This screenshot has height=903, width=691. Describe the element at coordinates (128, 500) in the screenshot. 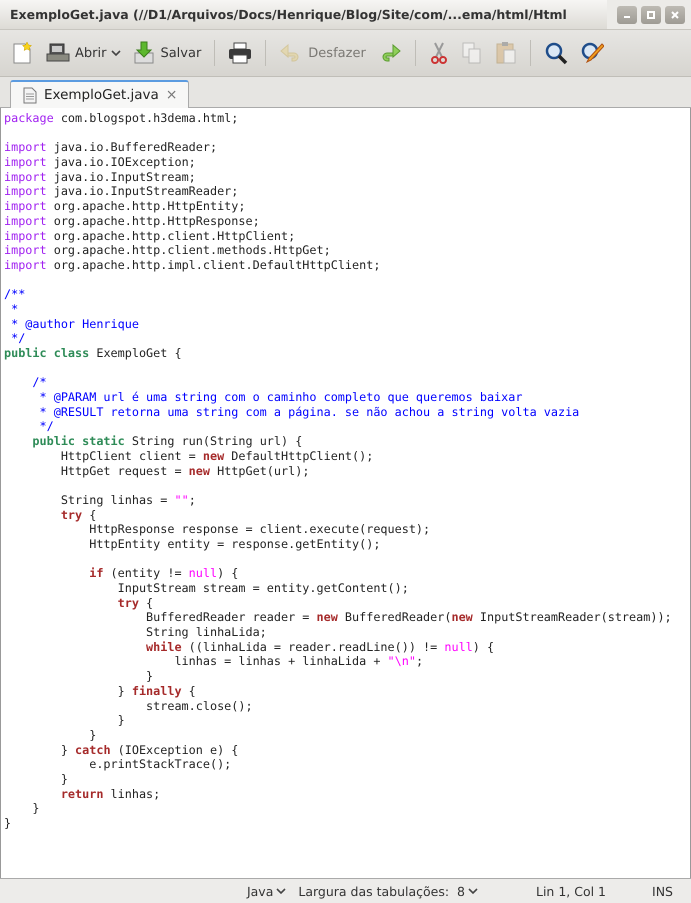

I see `code-line: String linhas = "";` at that location.